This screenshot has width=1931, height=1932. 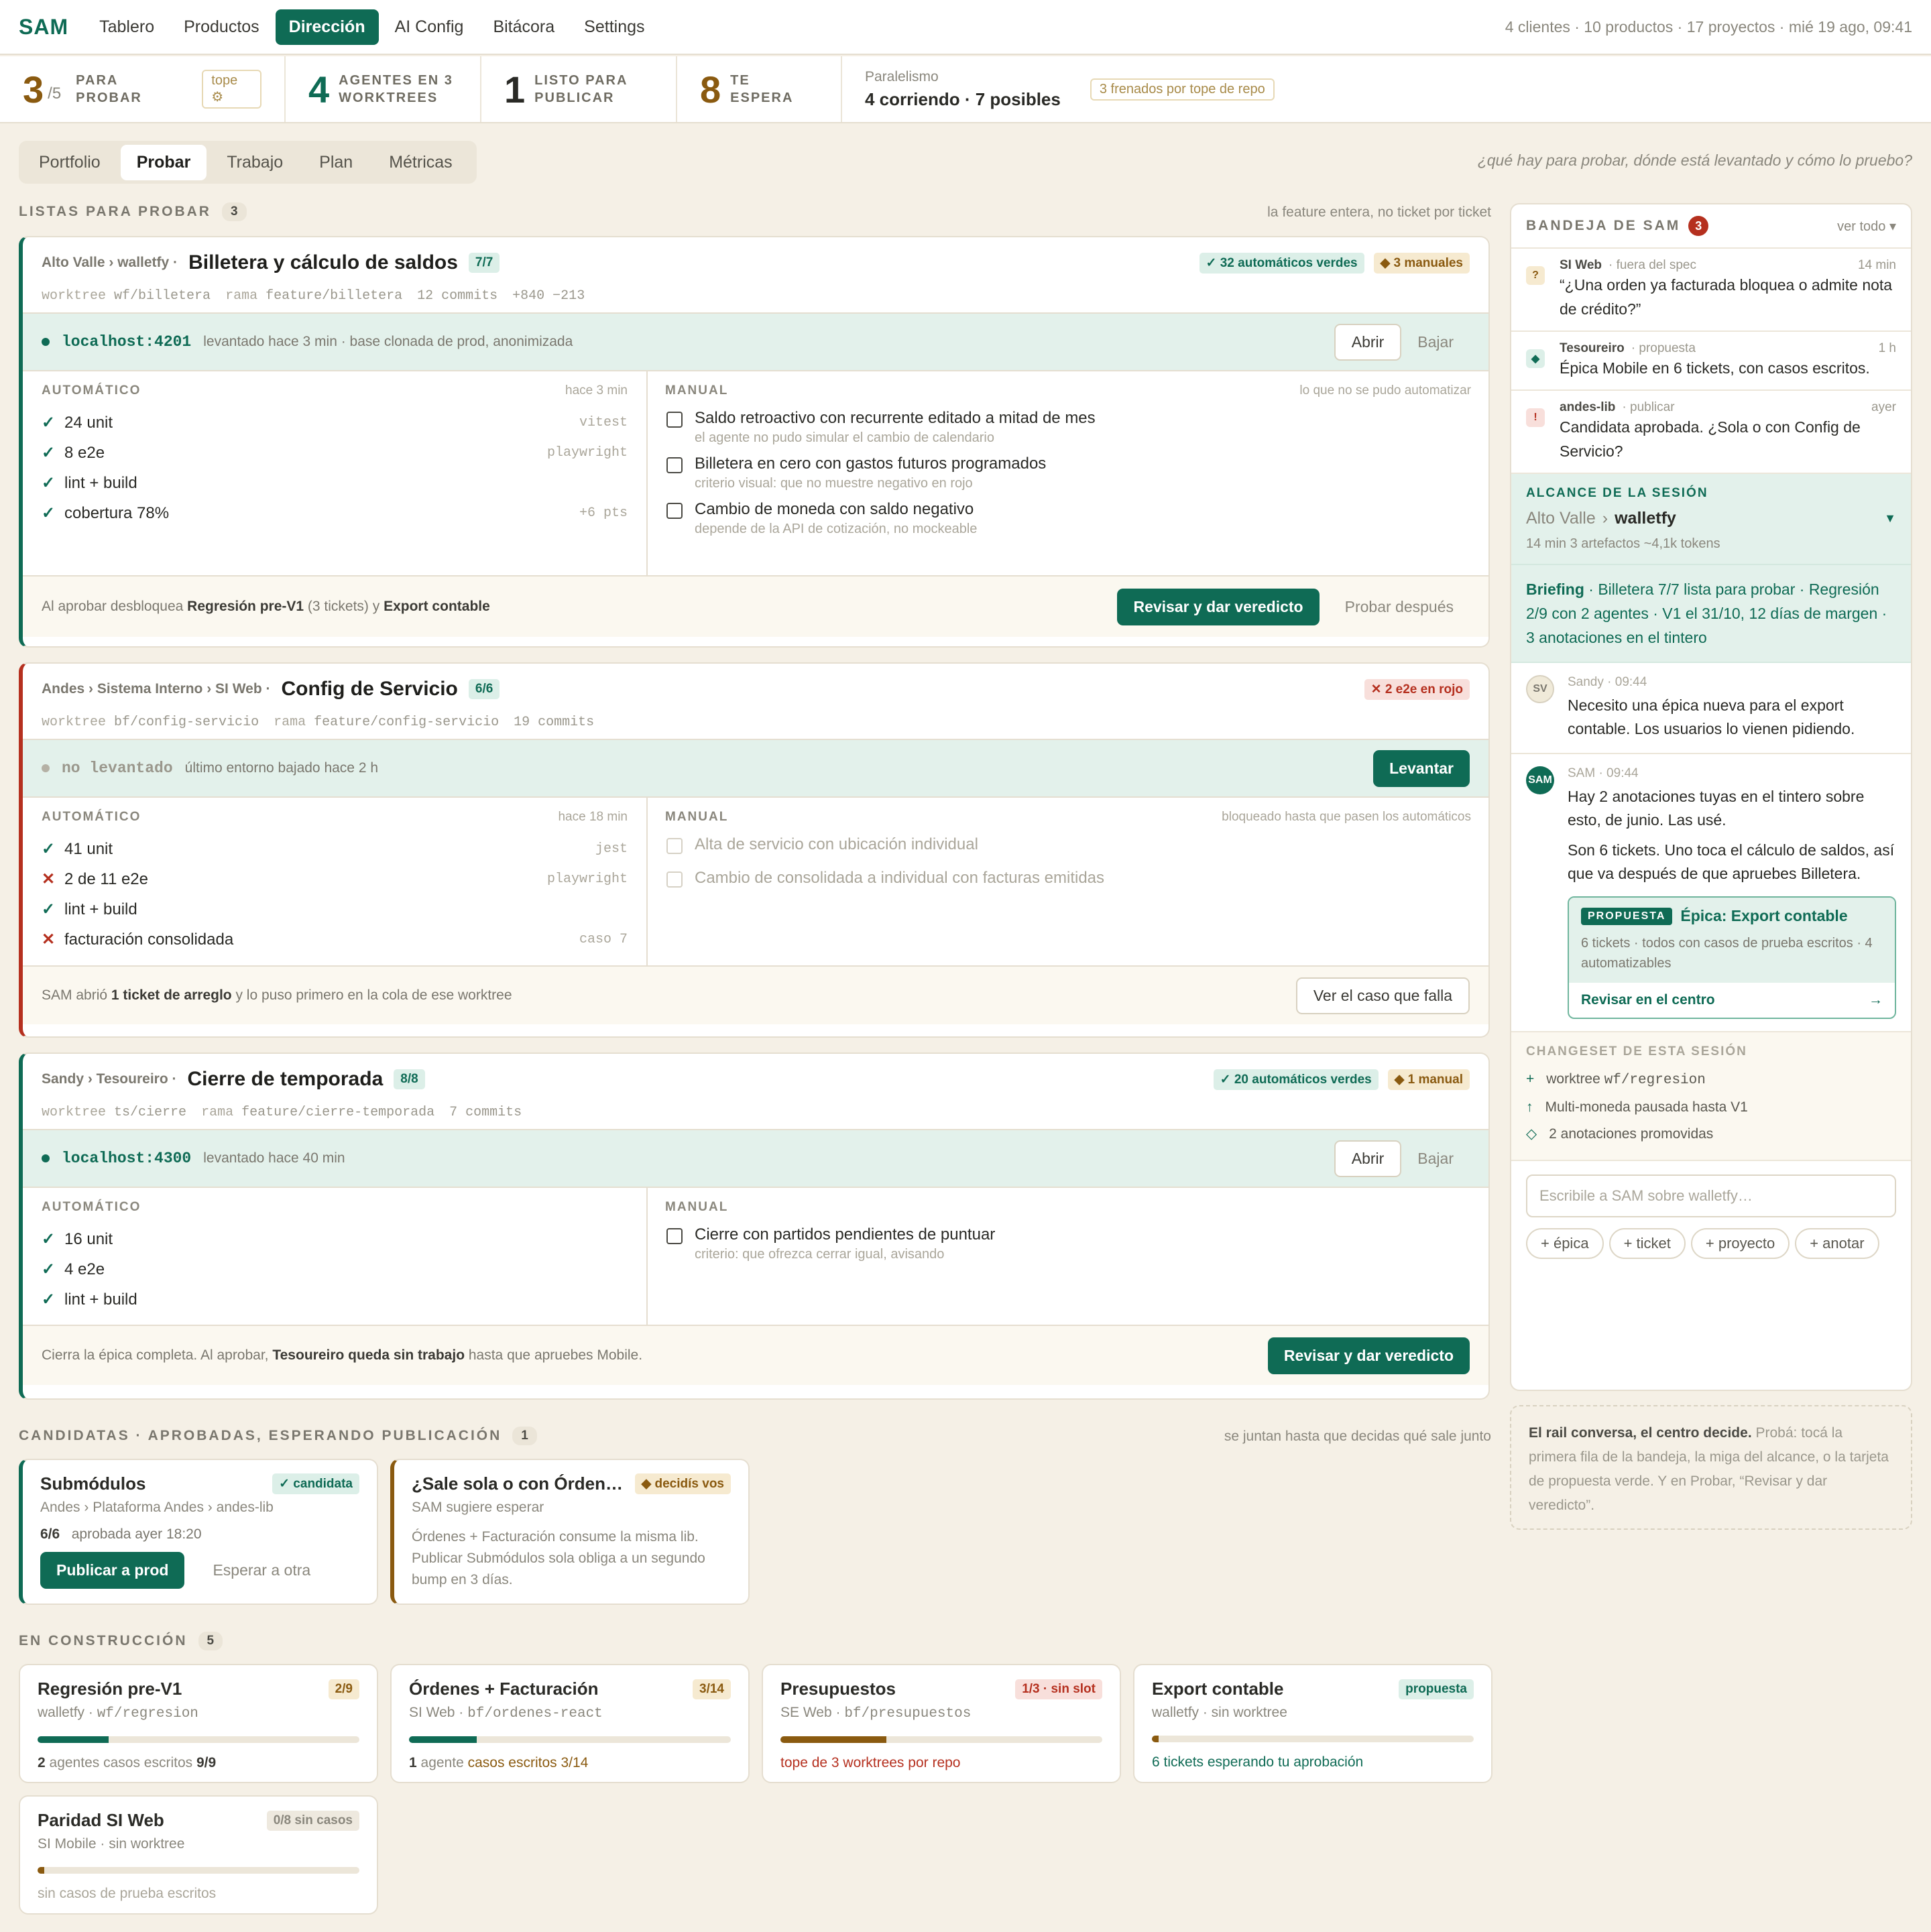 I want to click on footer-text: sin casos de prueba escritos, so click(x=127, y=1894).